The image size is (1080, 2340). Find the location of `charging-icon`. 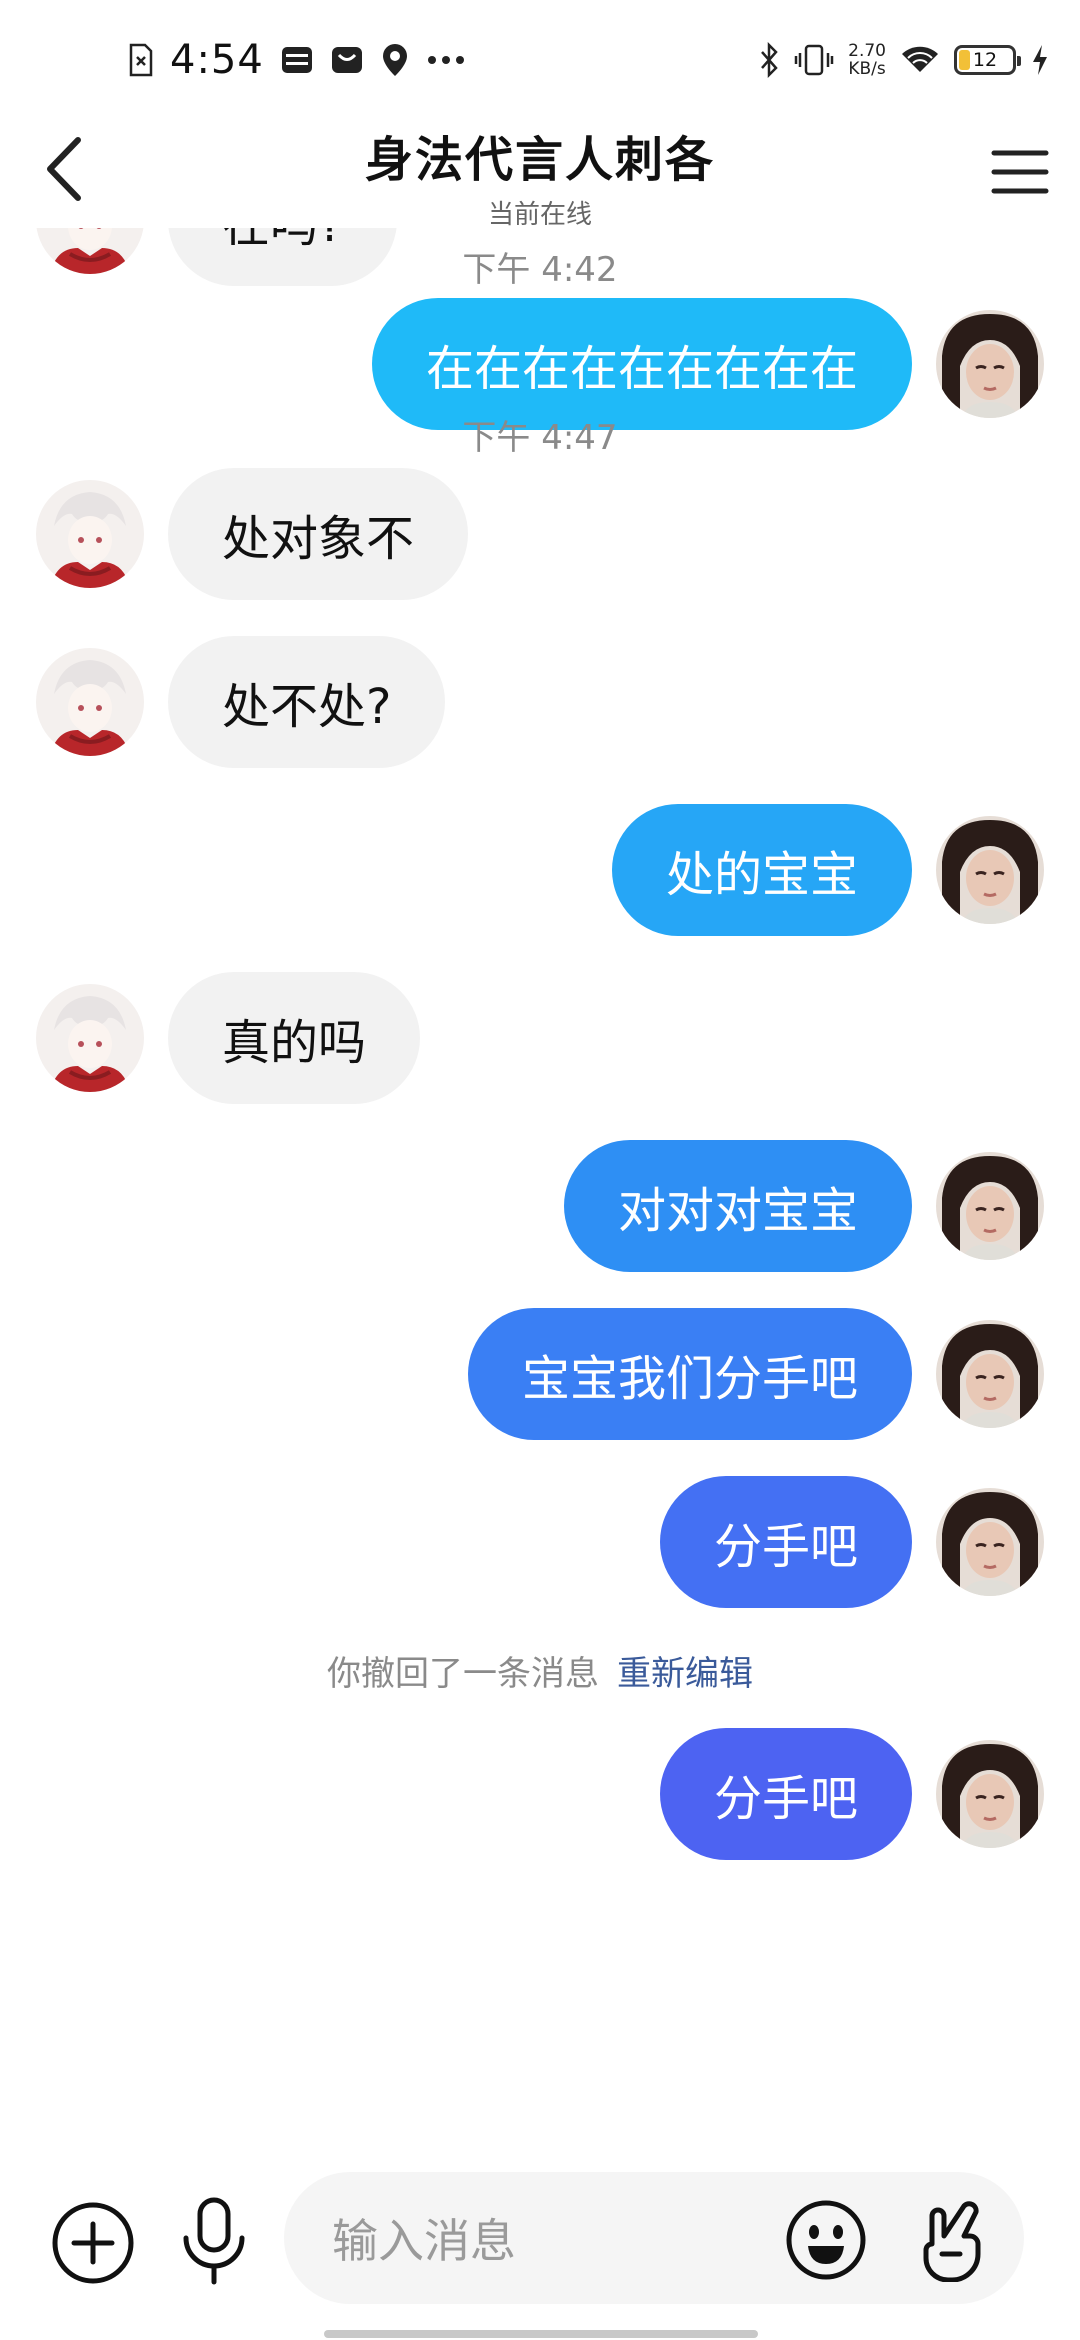

charging-icon is located at coordinates (1040, 60).